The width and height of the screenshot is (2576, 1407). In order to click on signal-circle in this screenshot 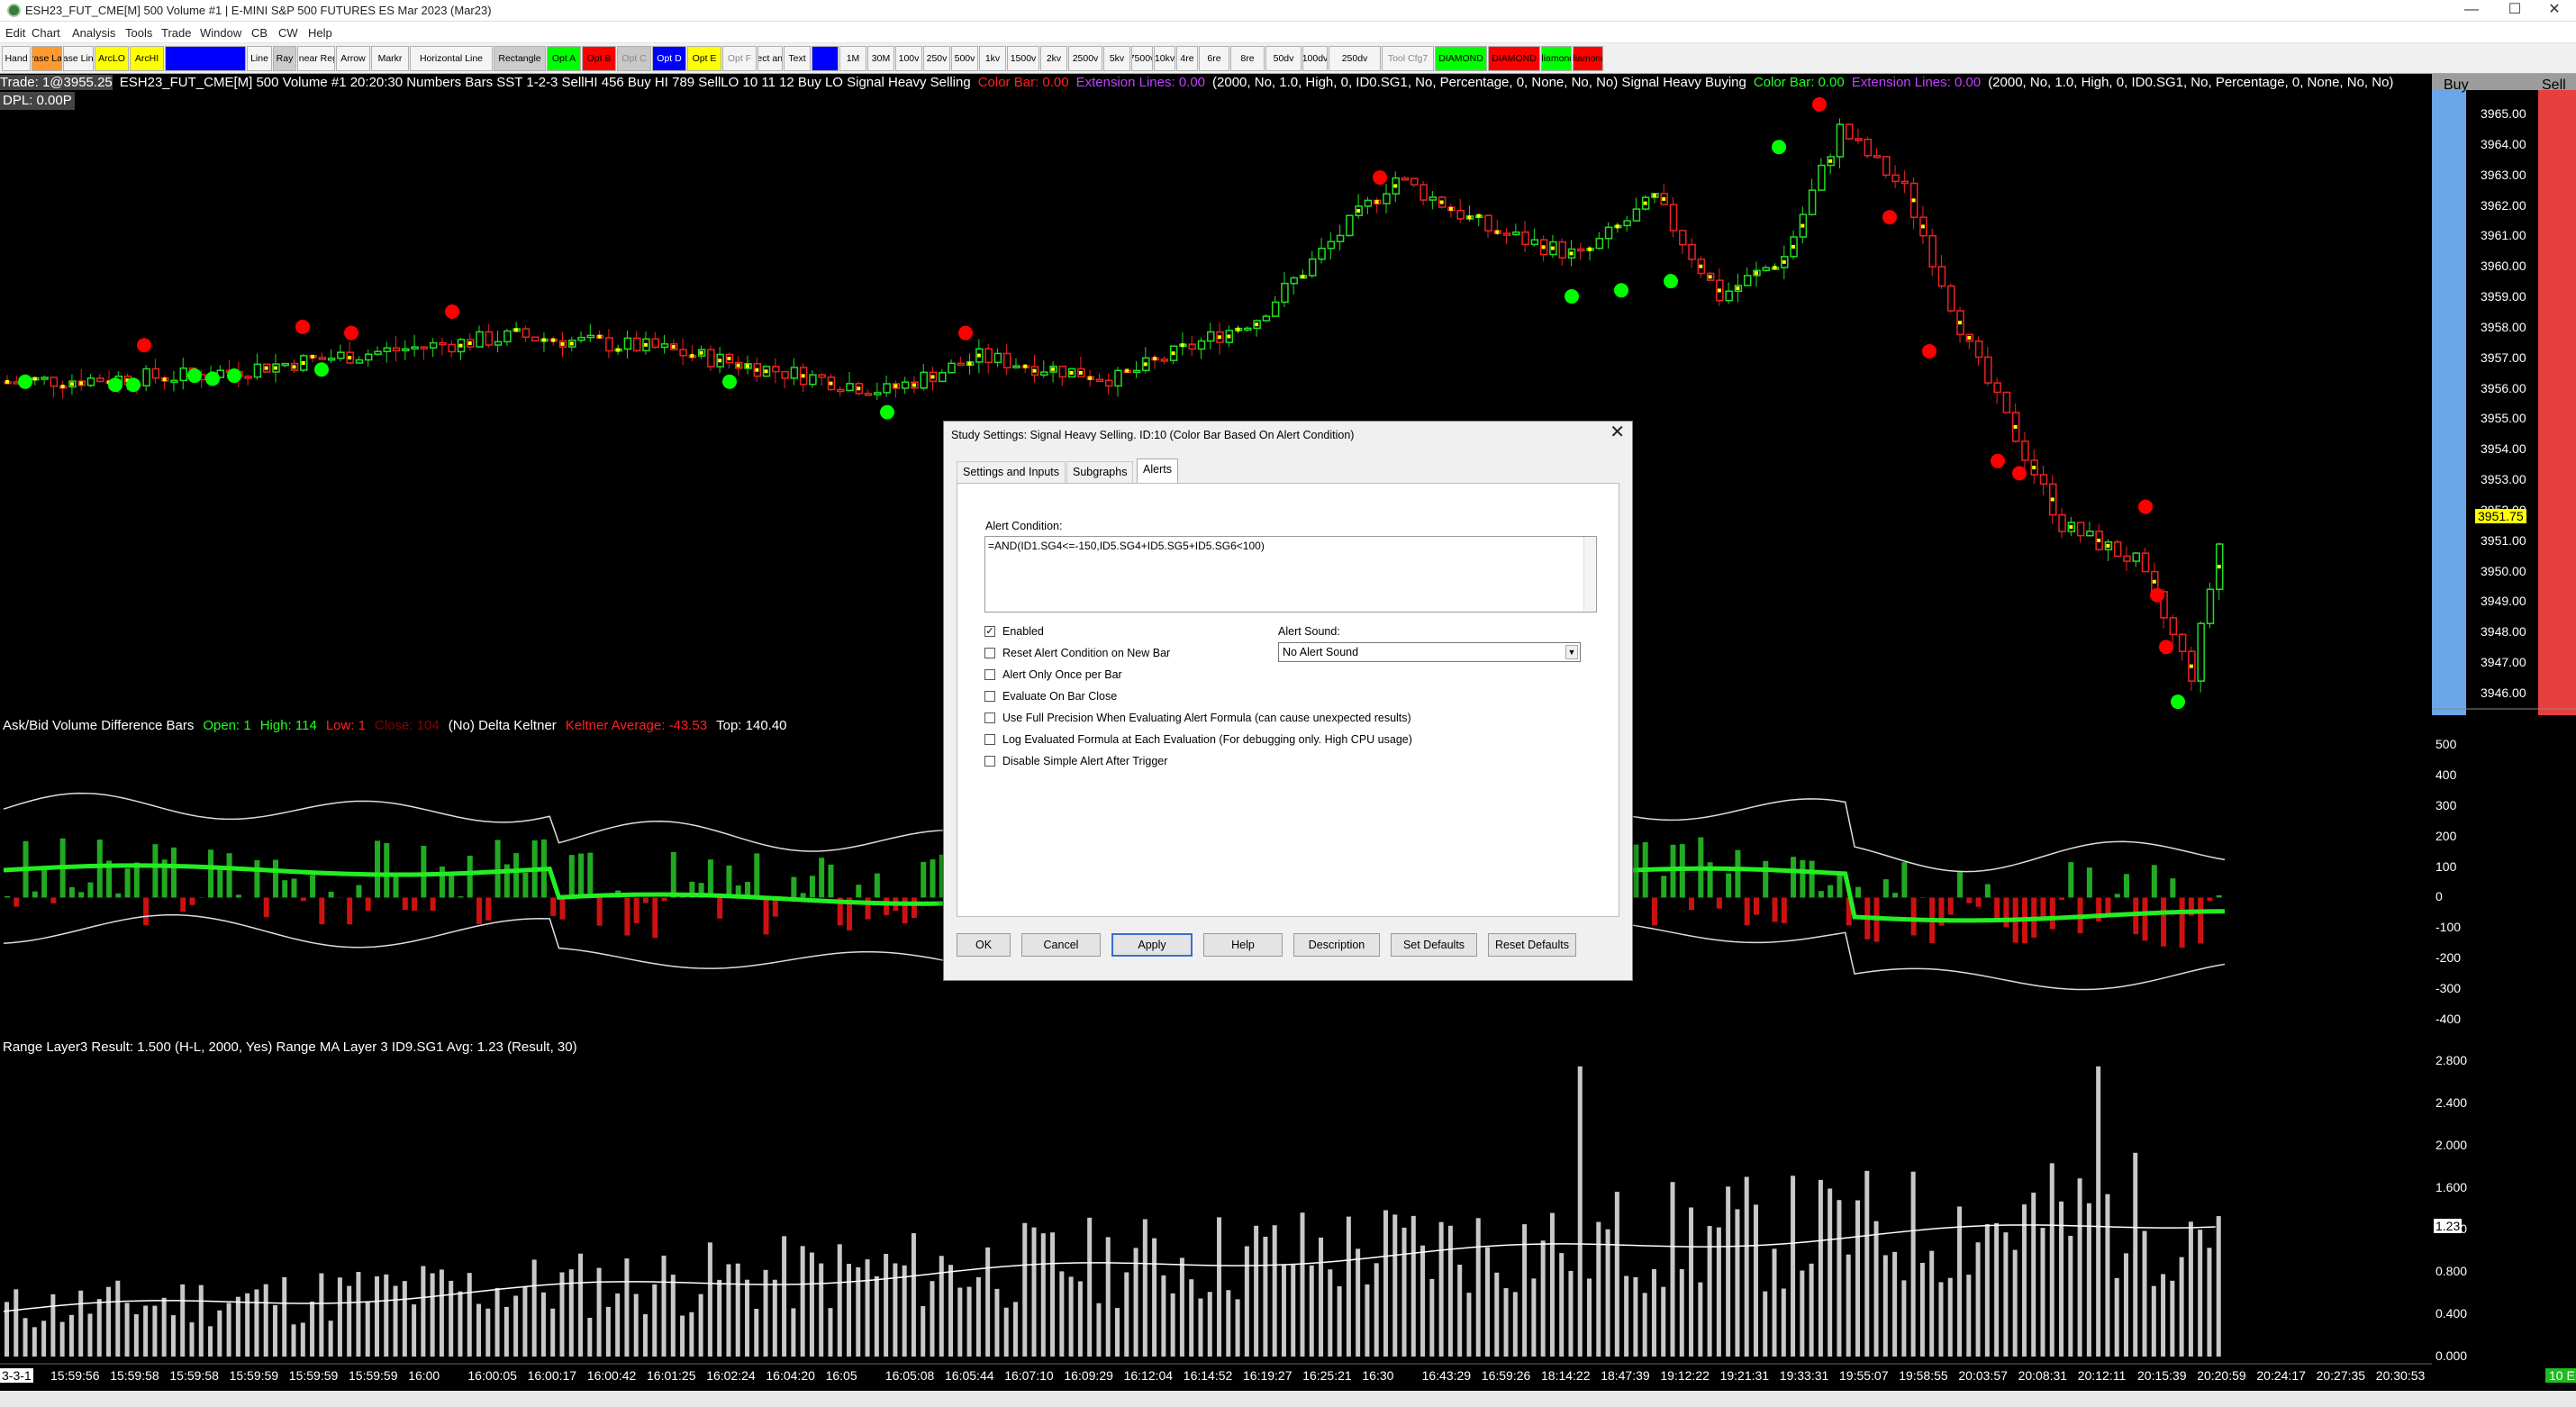, I will do `click(1779, 147)`.